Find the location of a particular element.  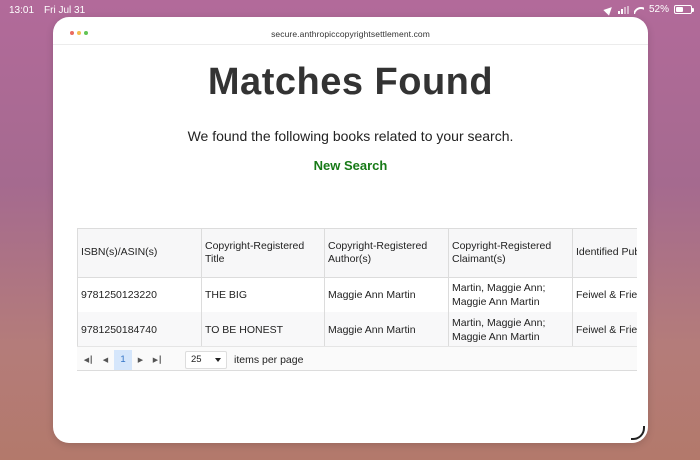

location-icon is located at coordinates (609, 9).